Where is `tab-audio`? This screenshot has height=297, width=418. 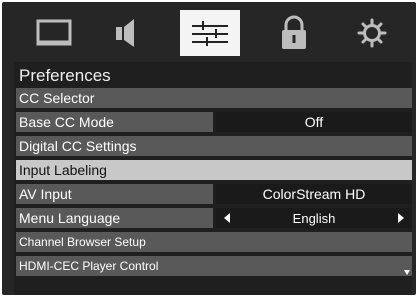
tab-audio is located at coordinates (126, 33).